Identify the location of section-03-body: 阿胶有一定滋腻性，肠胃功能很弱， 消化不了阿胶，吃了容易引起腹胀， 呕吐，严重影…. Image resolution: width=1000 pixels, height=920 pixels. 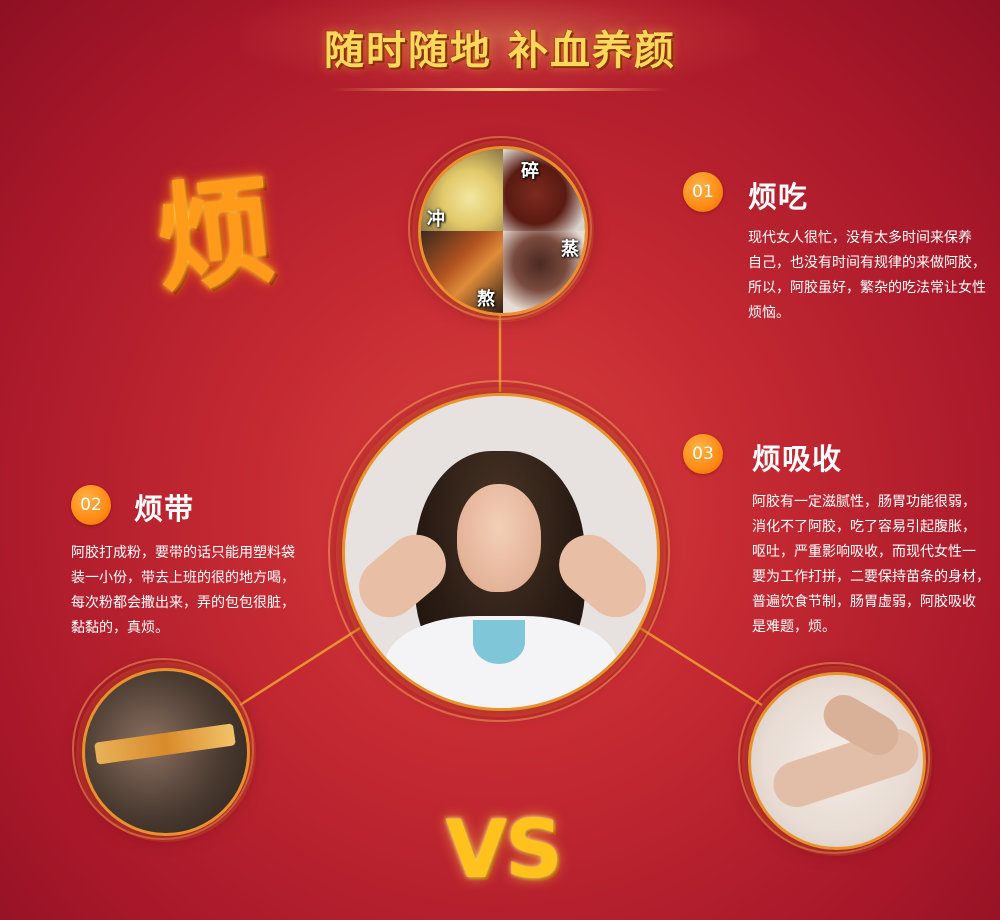
(871, 564).